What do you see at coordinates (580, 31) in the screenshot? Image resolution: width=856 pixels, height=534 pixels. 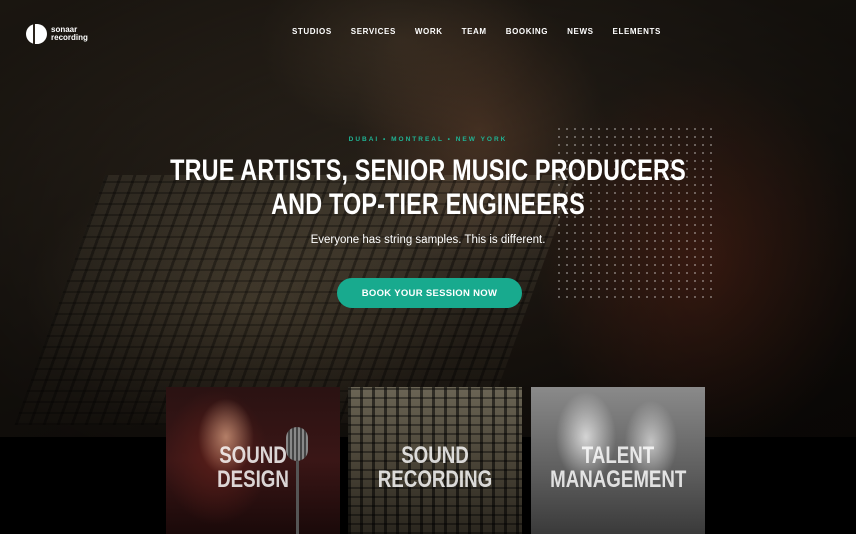 I see `nav-item-news: NEWS` at bounding box center [580, 31].